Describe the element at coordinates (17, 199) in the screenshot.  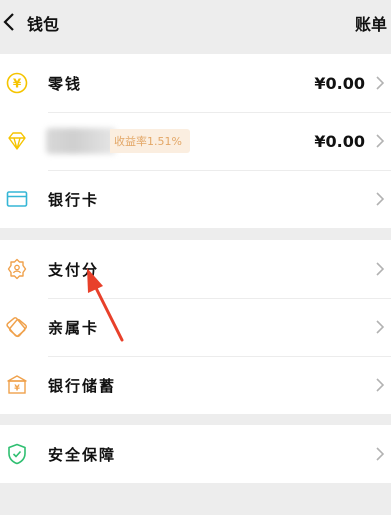
I see `bank-card-icon` at that location.